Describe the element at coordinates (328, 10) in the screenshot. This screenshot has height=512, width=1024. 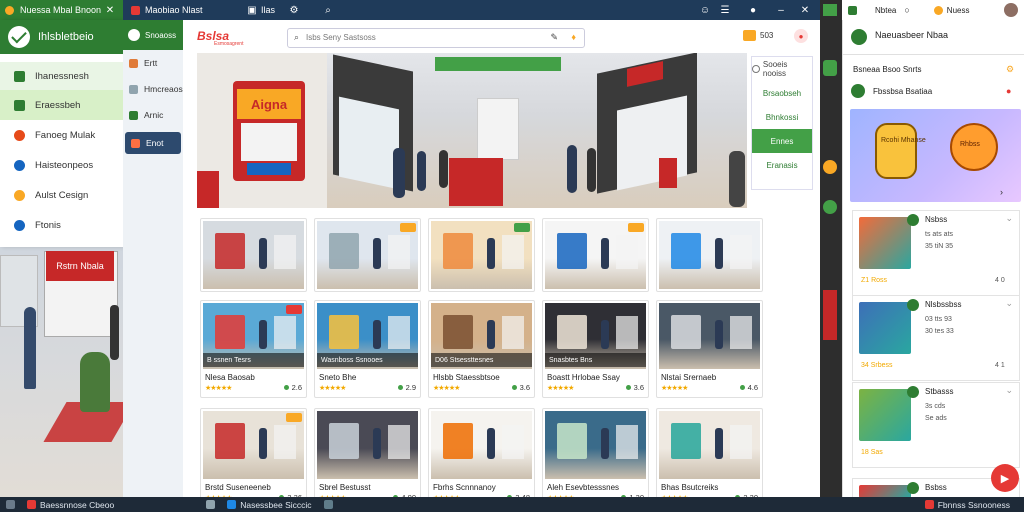
I see `search-icon: ⌕` at that location.